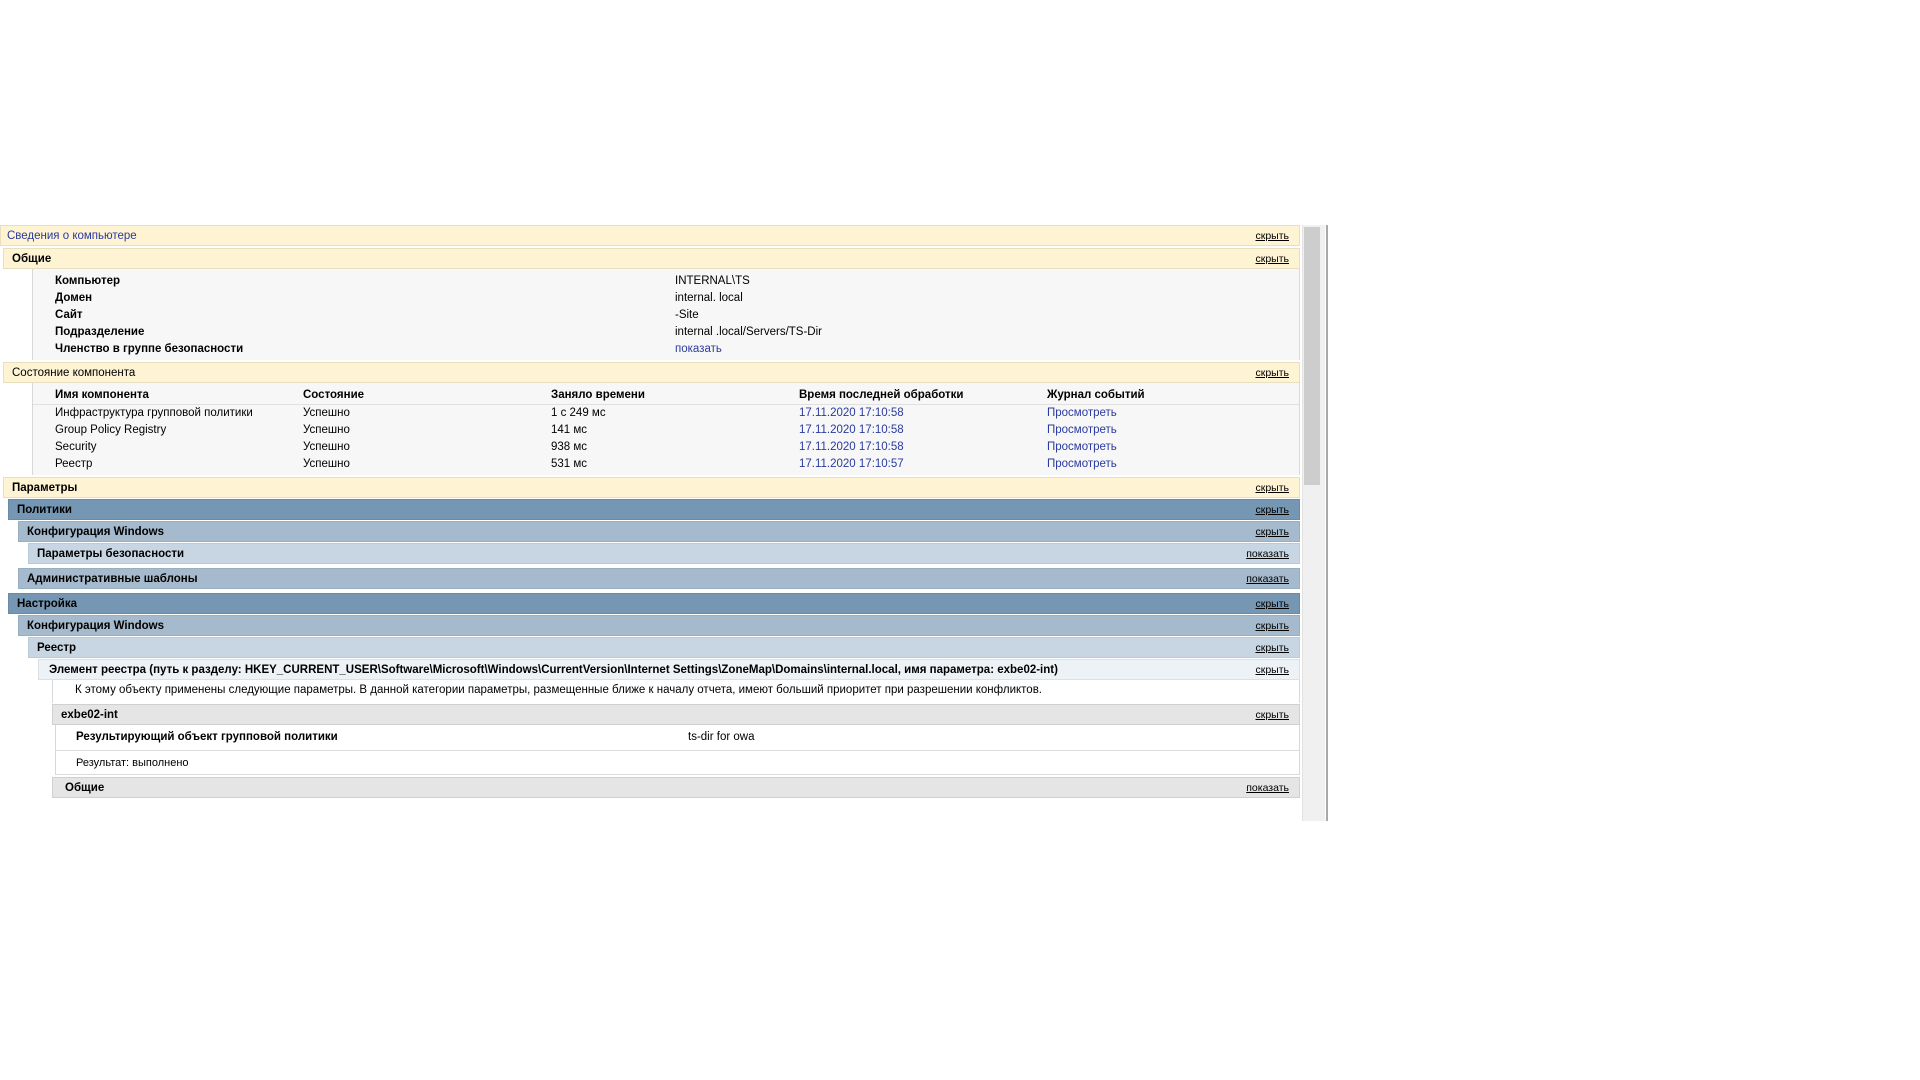 Image resolution: width=1920 pixels, height=1080 pixels. I want to click on exbe-general-title: Общие, so click(85, 787).